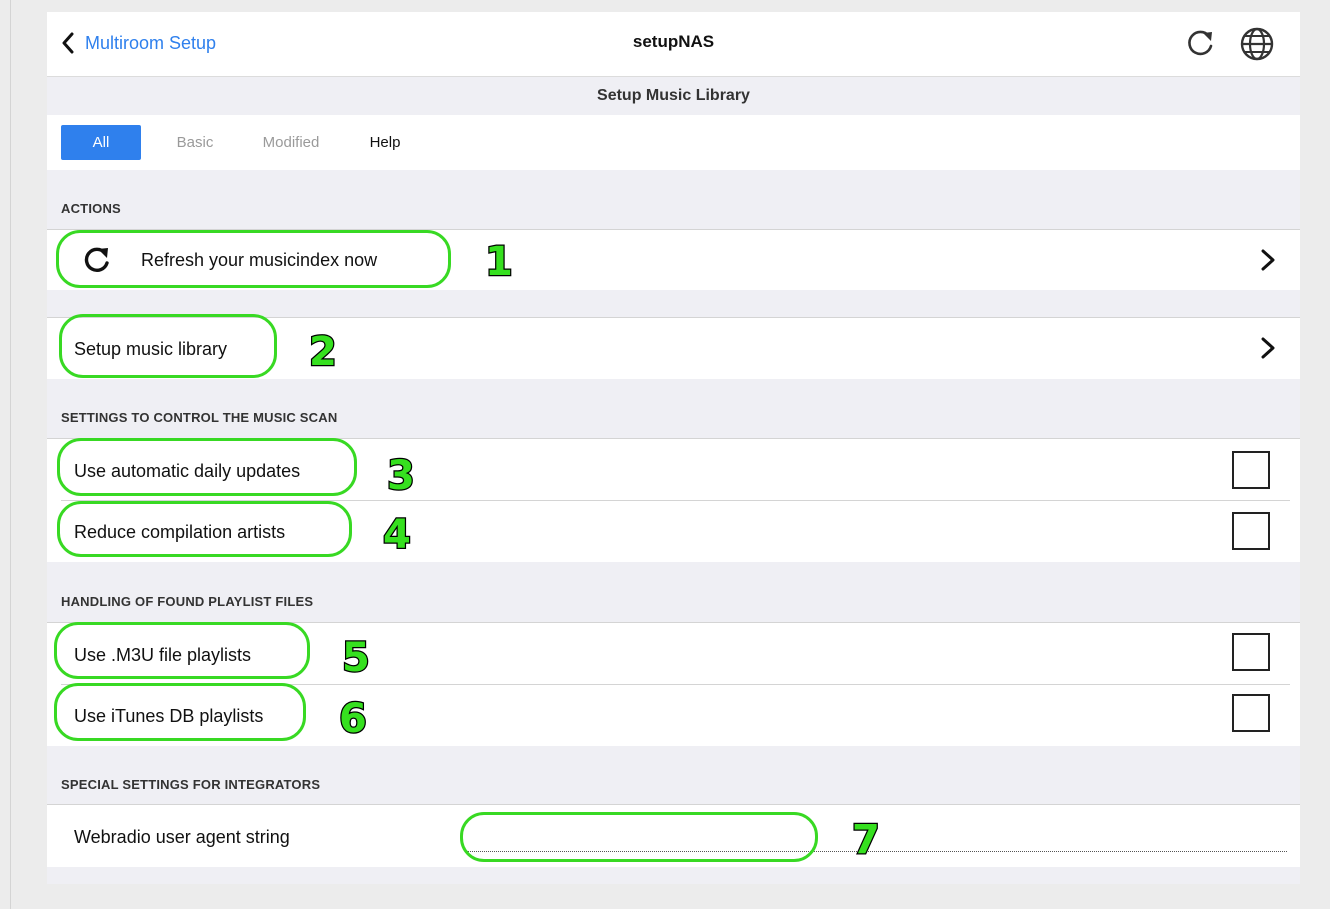 The width and height of the screenshot is (1330, 909). I want to click on page-subtitle: Setup Music Library, so click(673, 96).